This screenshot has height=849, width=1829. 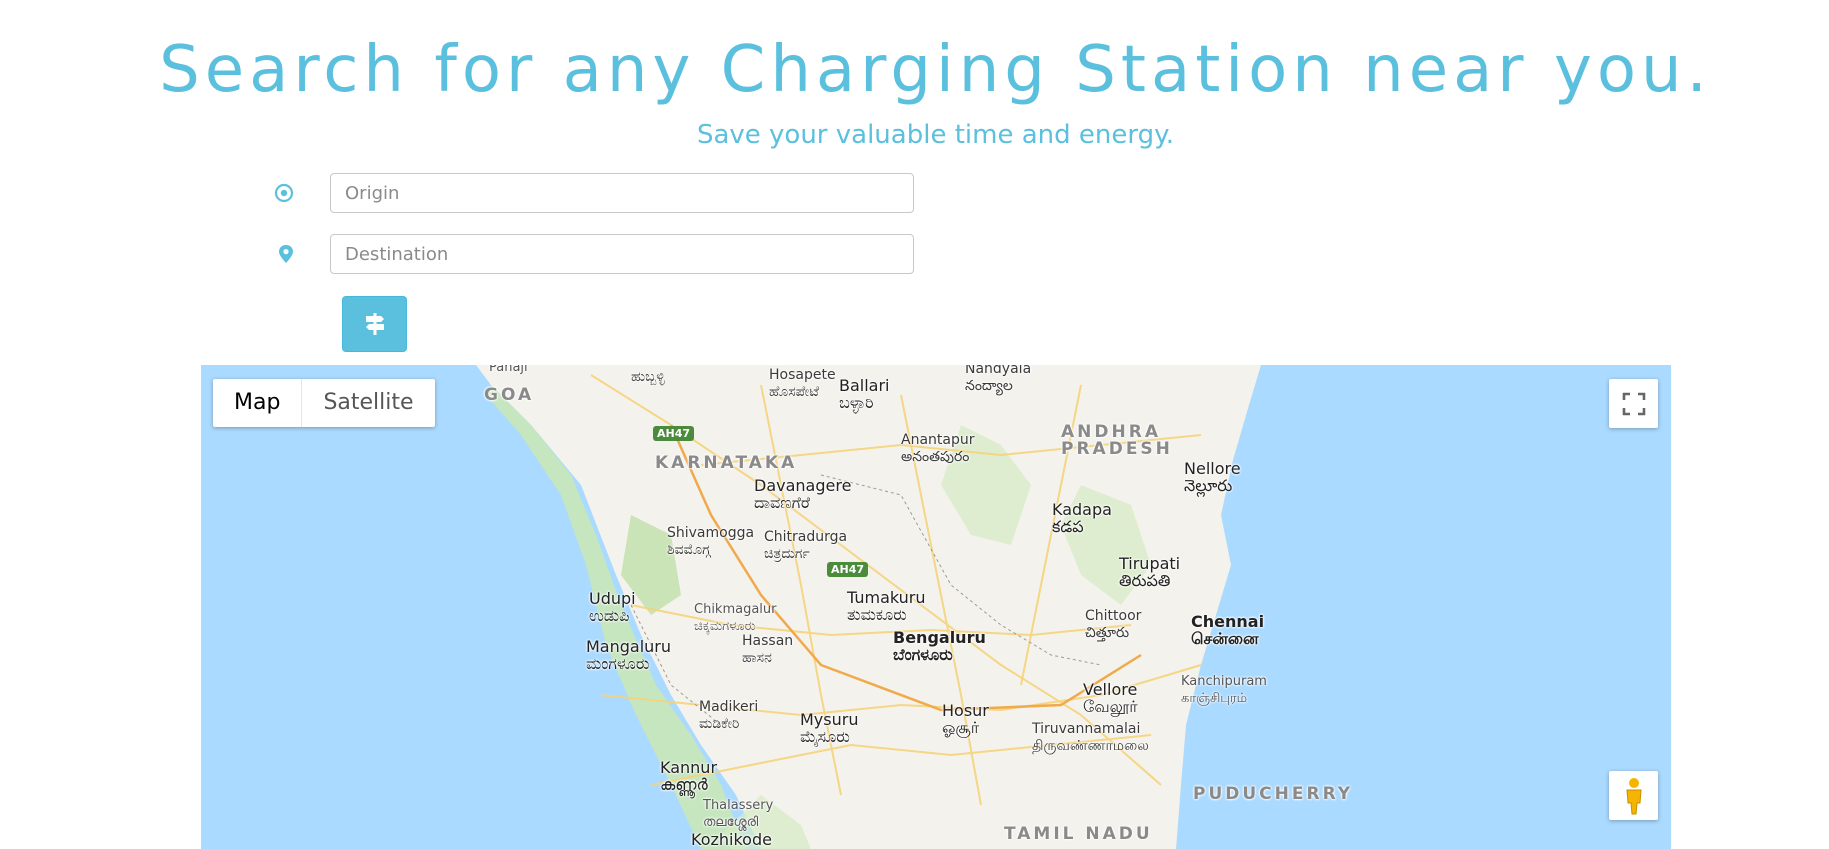 What do you see at coordinates (258, 403) in the screenshot?
I see `map-type-map-button: Map` at bounding box center [258, 403].